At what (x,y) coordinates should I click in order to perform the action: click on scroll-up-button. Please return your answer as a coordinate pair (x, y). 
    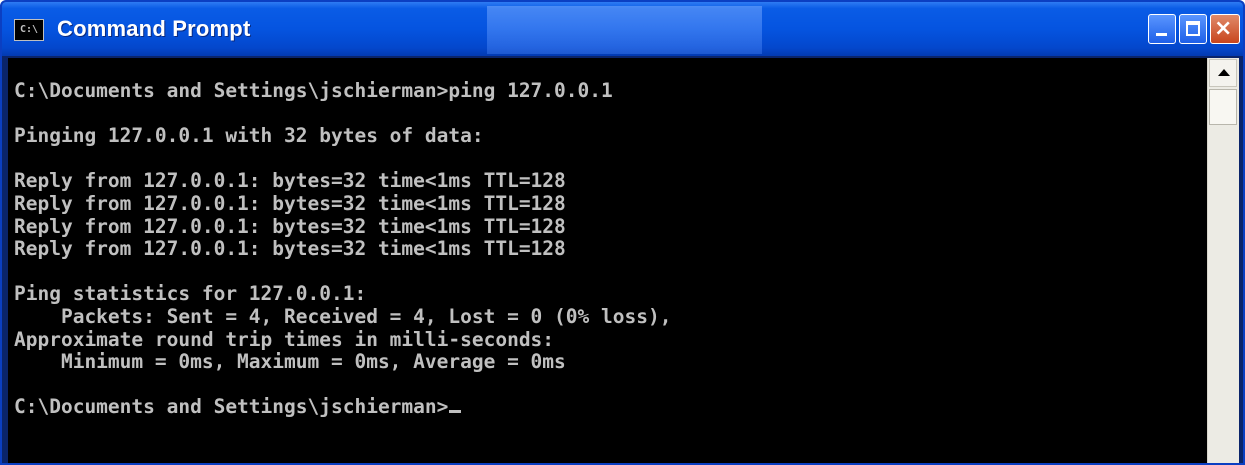
    Looking at the image, I should click on (1223, 73).